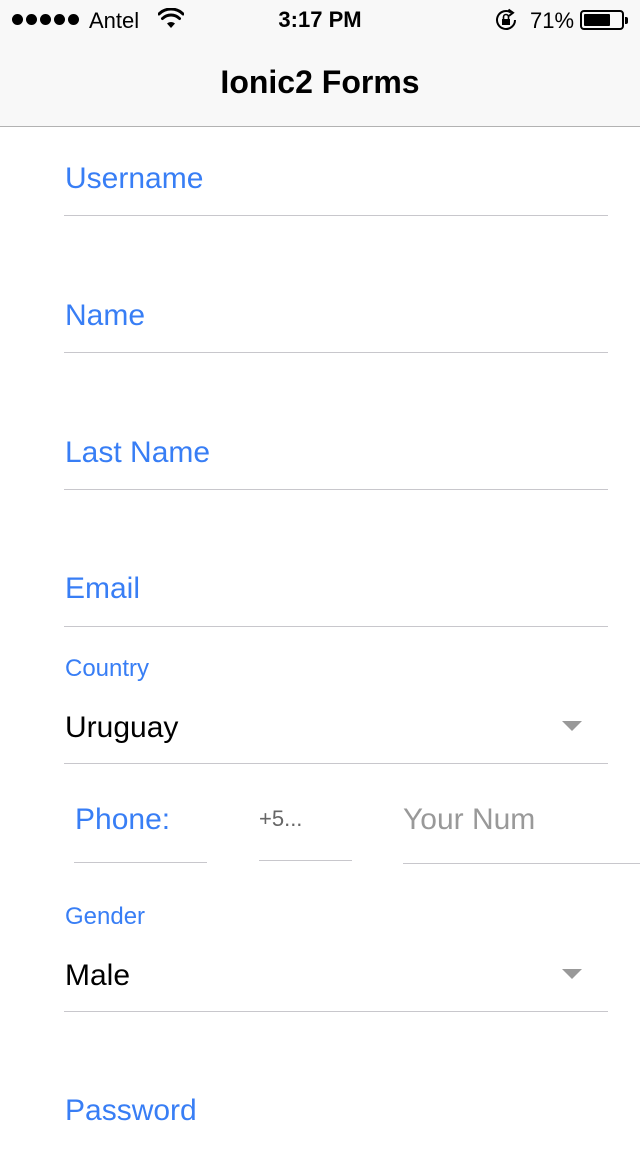 Image resolution: width=640 pixels, height=1172 pixels. What do you see at coordinates (552, 20) in the screenshot?
I see `battery-percent: 71%` at bounding box center [552, 20].